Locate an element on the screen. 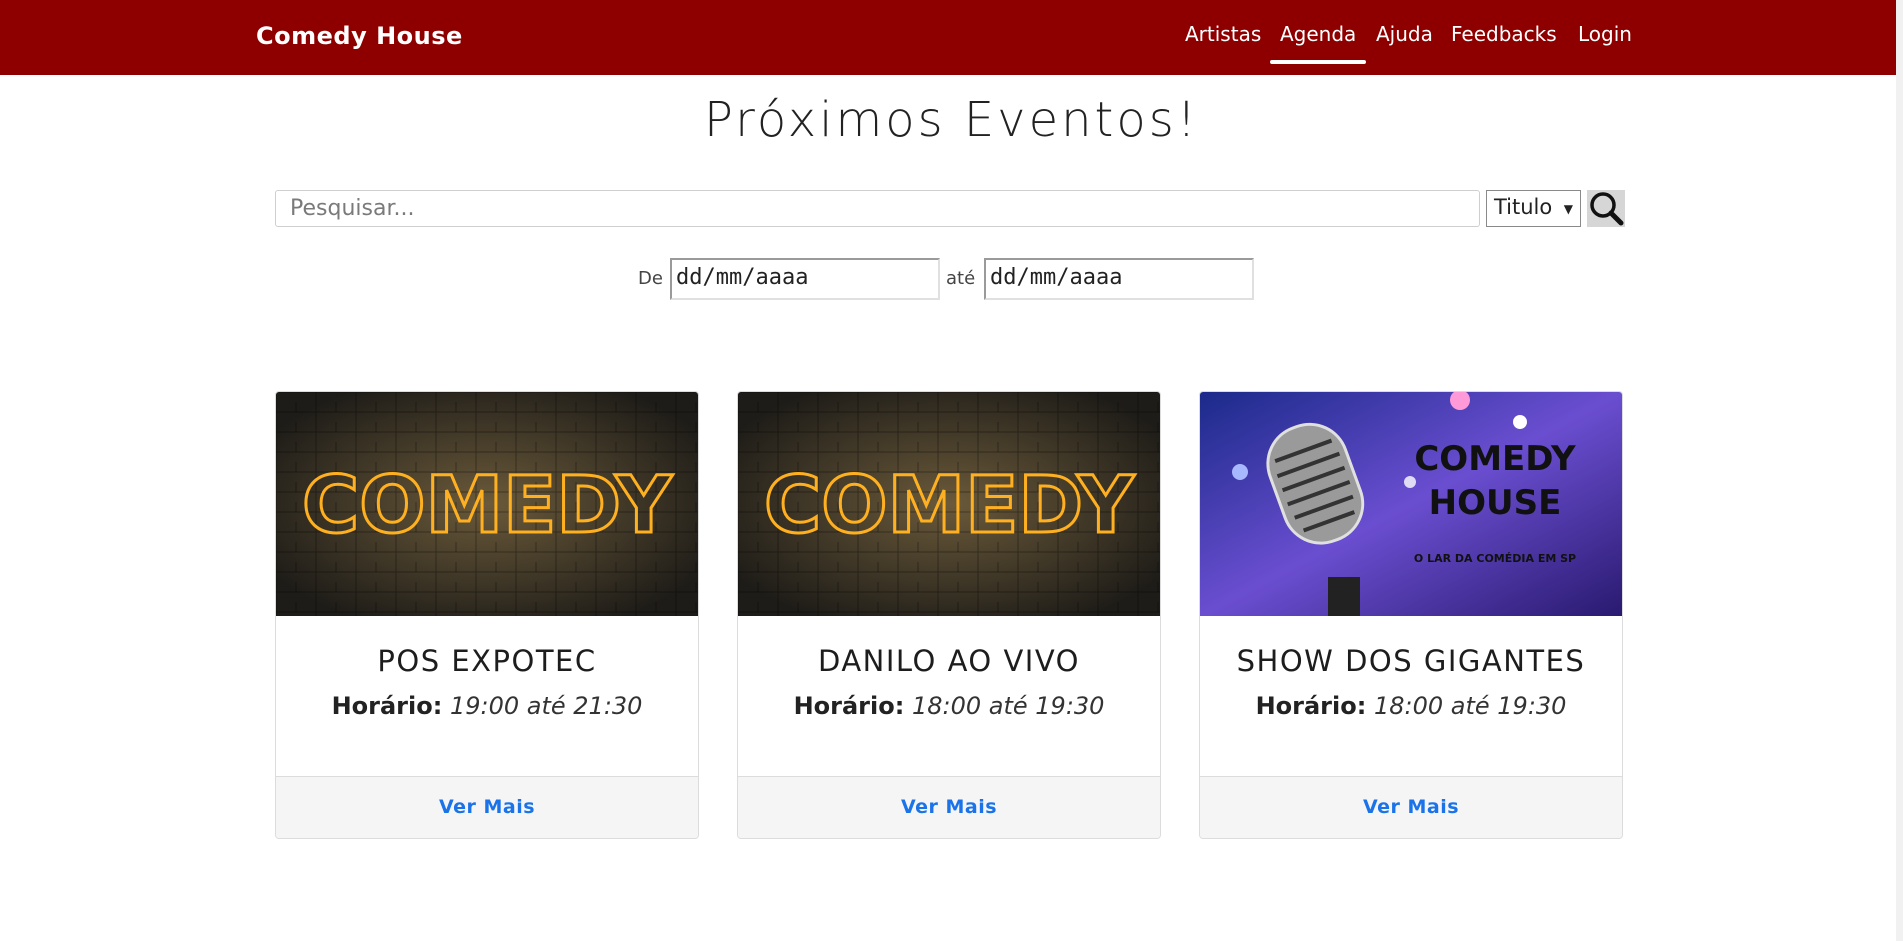  svg-text: HOUSE is located at coordinates (1495, 503).